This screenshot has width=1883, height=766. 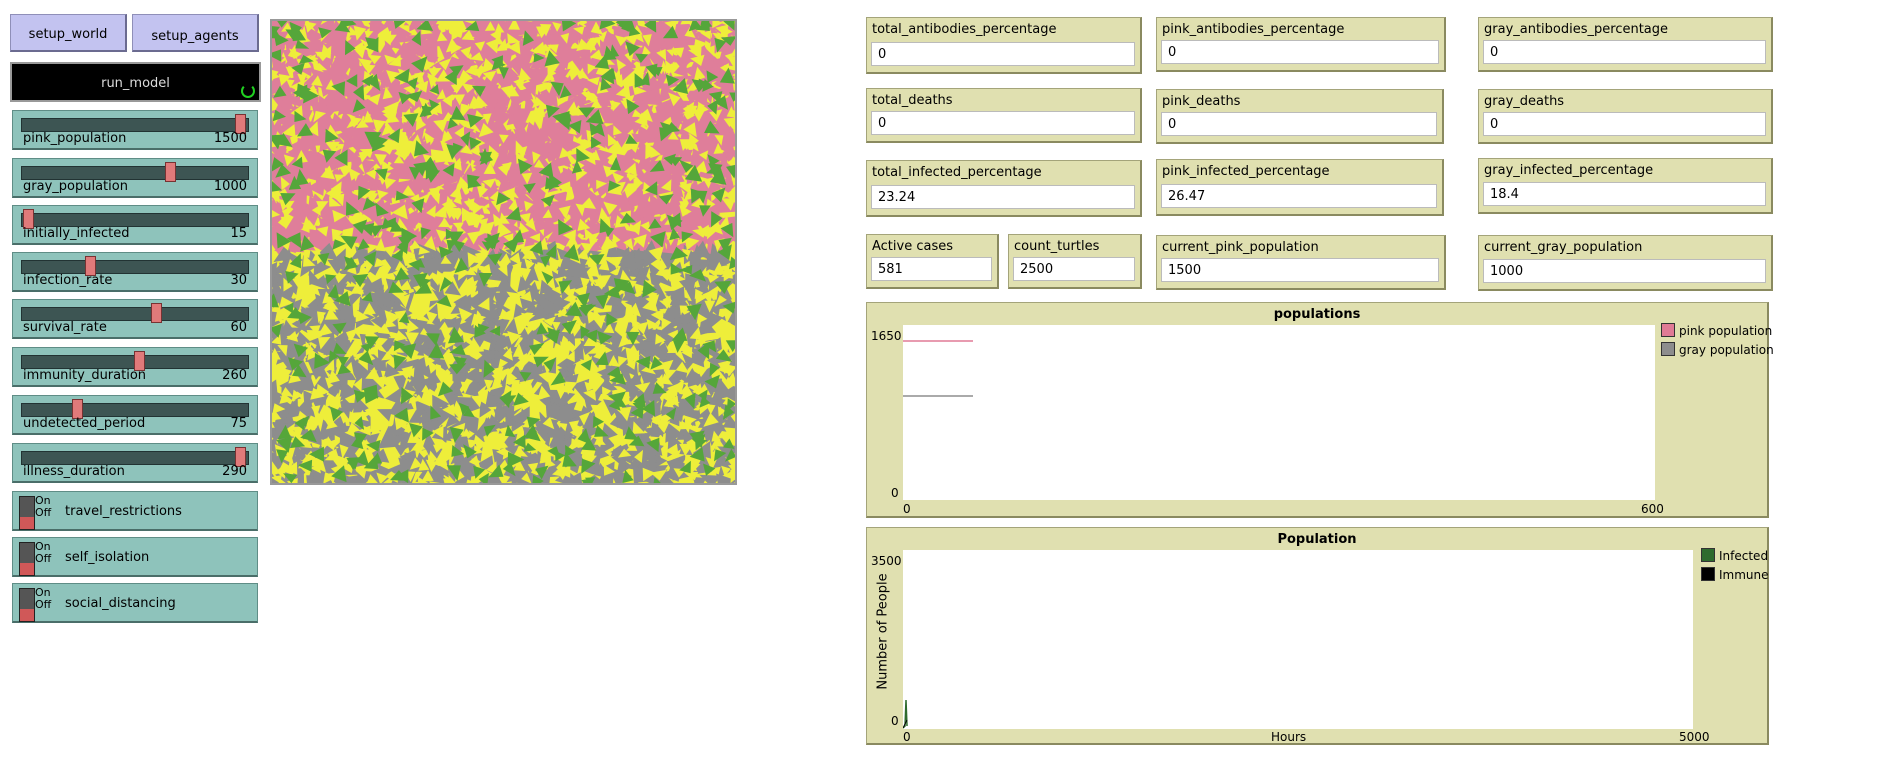 What do you see at coordinates (1240, 247) in the screenshot?
I see `monitor-label: current_pink_population` at bounding box center [1240, 247].